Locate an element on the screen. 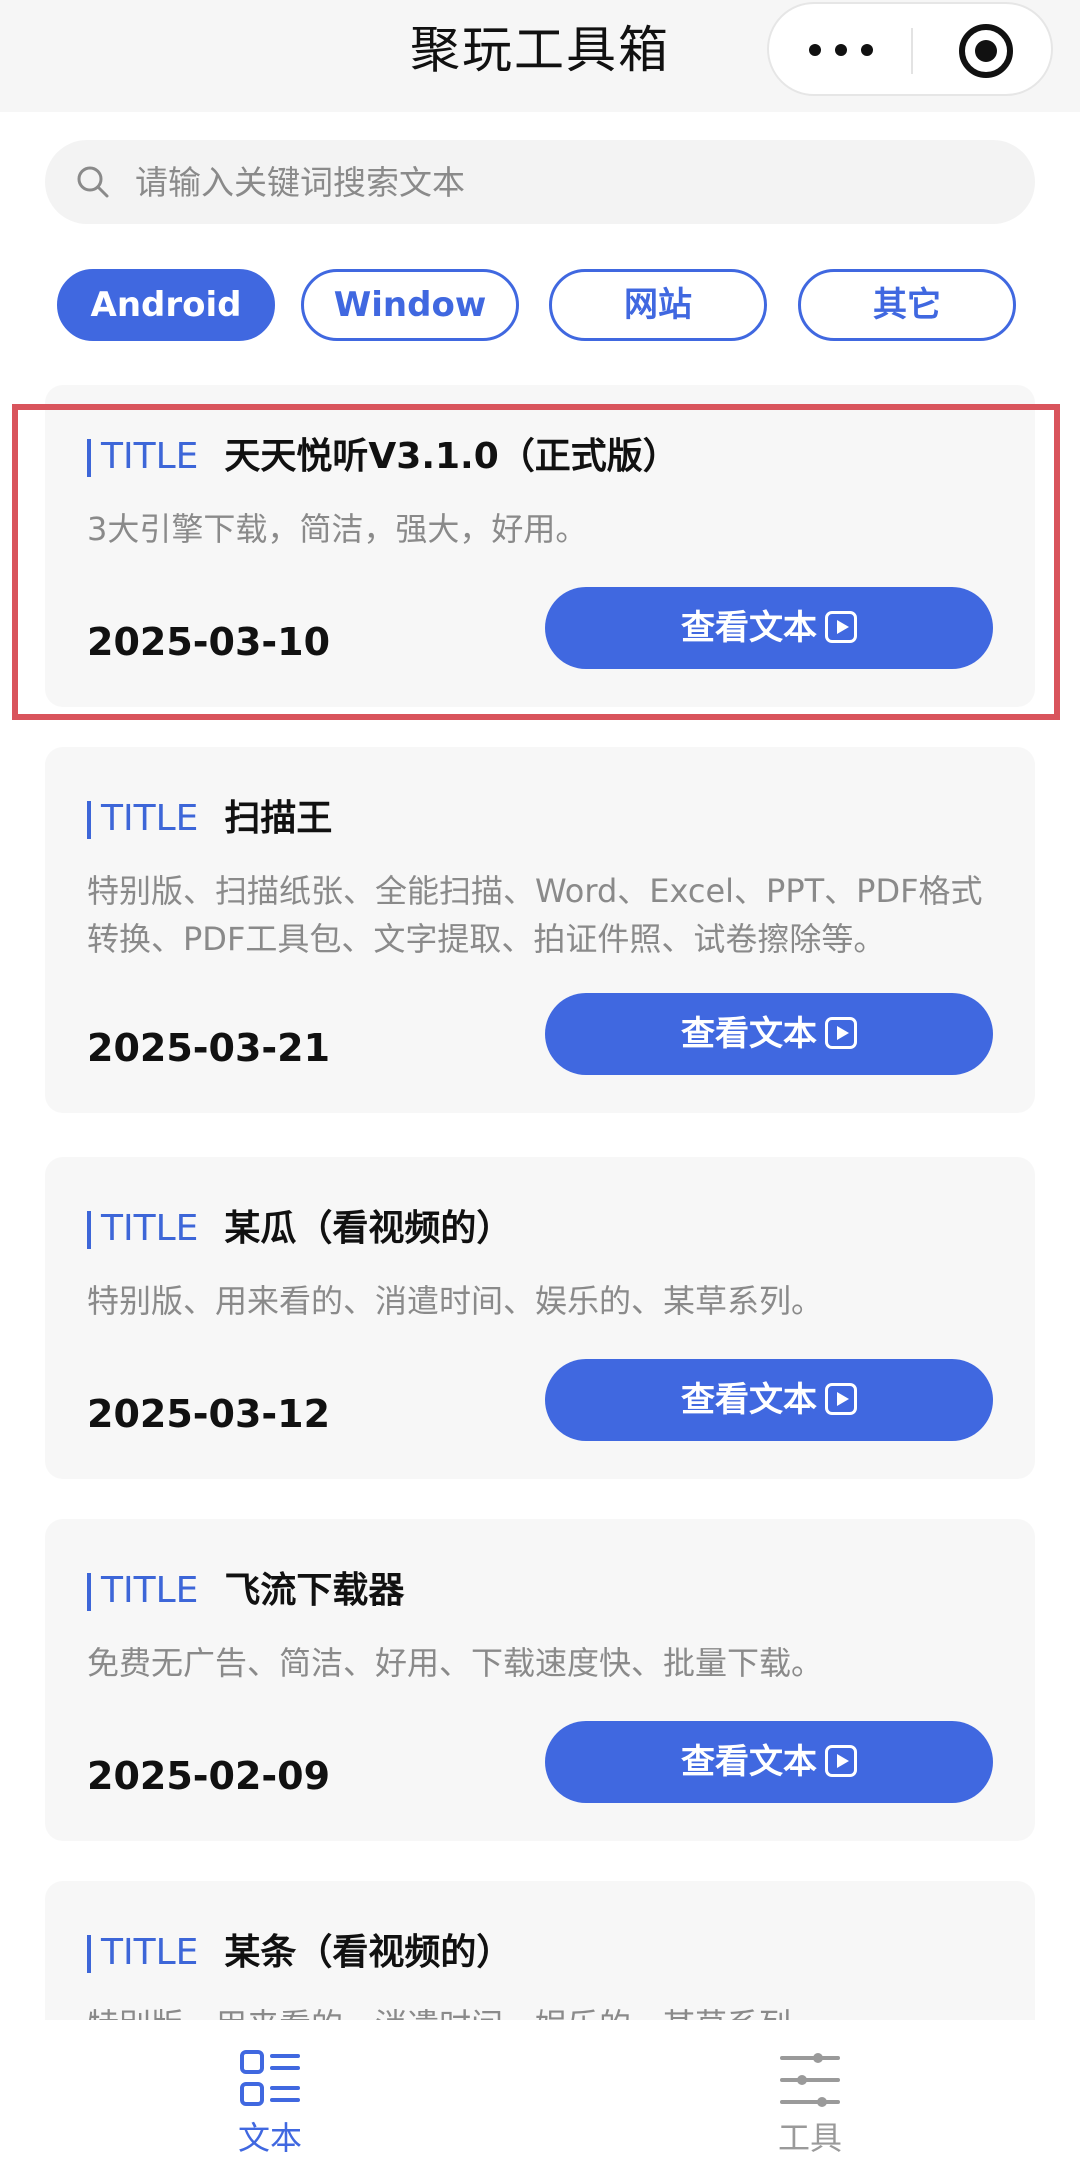 The image size is (1080, 2172). capsule-divider is located at coordinates (912, 51).